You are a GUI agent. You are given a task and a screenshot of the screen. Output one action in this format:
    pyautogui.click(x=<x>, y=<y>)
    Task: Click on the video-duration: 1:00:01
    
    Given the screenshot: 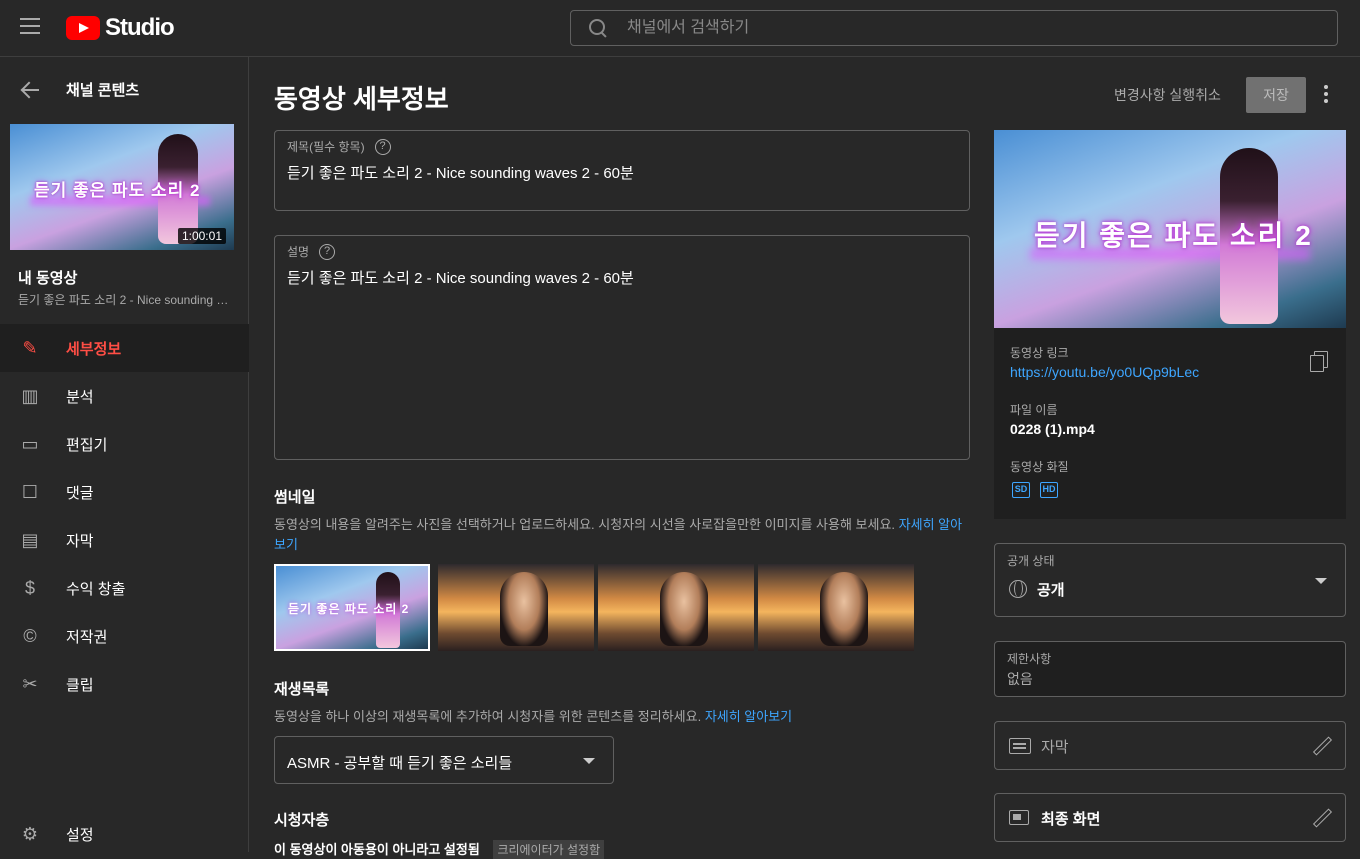 What is the action you would take?
    pyautogui.click(x=201, y=236)
    